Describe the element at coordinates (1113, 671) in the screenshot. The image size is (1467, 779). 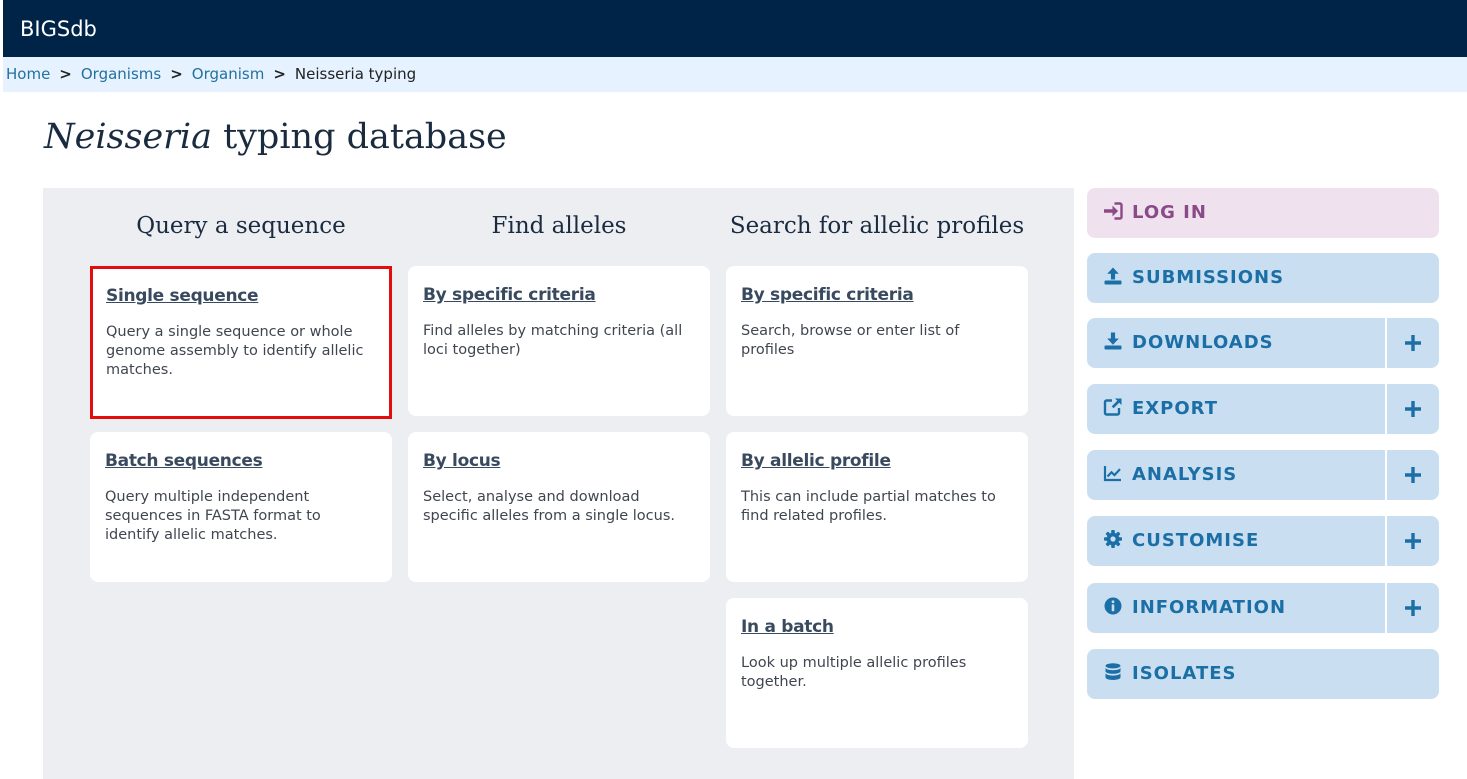
I see `database-icon` at that location.